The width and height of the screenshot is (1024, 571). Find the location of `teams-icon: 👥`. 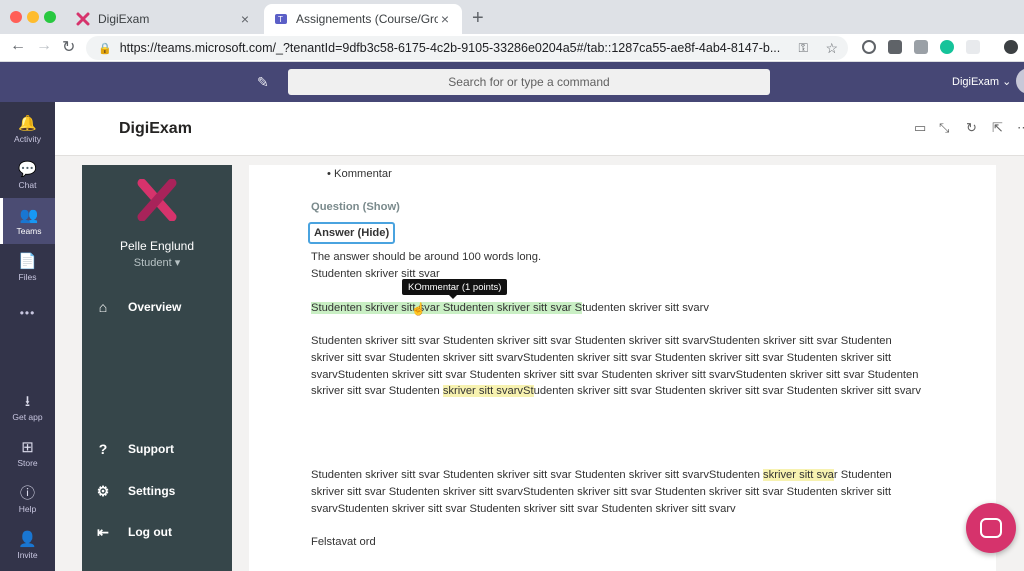

teams-icon: 👥 is located at coordinates (29, 215).